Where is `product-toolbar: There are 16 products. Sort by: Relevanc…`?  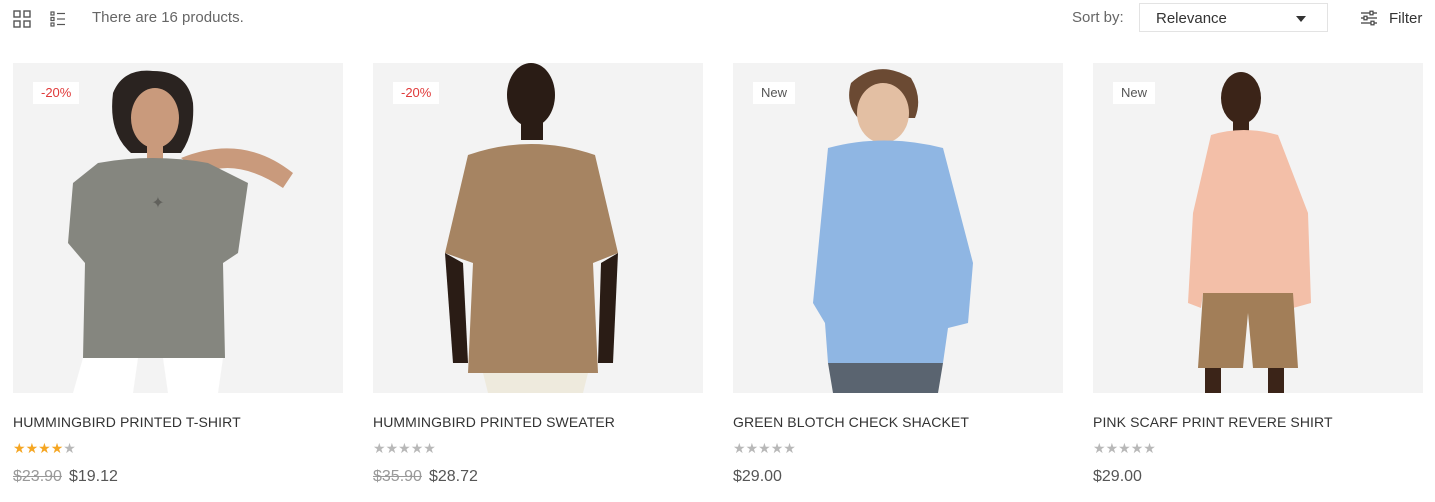
product-toolbar: There are 16 products. Sort by: Relevanc… is located at coordinates (717, 20).